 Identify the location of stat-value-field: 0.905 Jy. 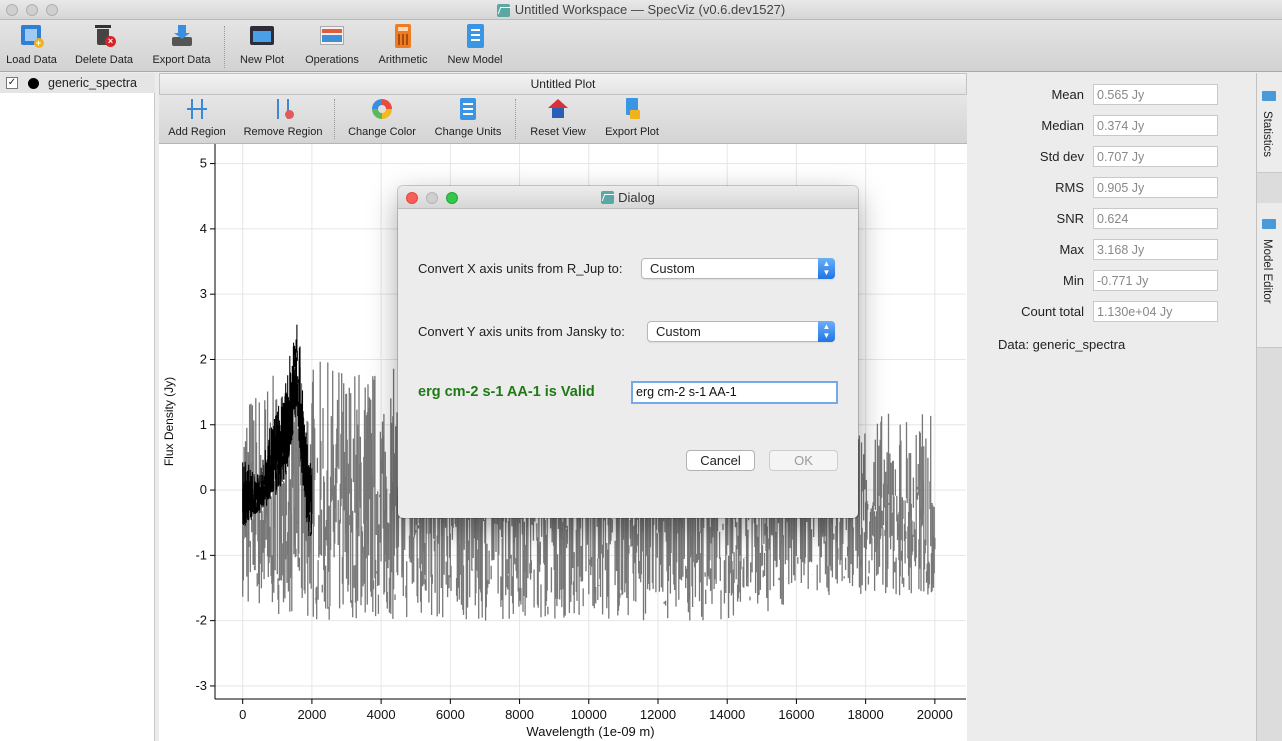
(1155, 187).